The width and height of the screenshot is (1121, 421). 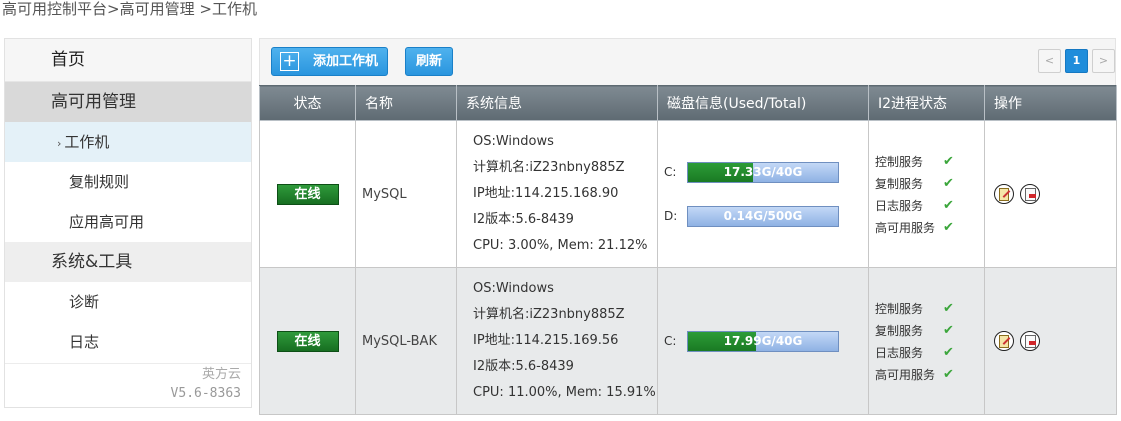 What do you see at coordinates (128, 302) in the screenshot?
I see `sidebar-item-diagnosis: 诊断` at bounding box center [128, 302].